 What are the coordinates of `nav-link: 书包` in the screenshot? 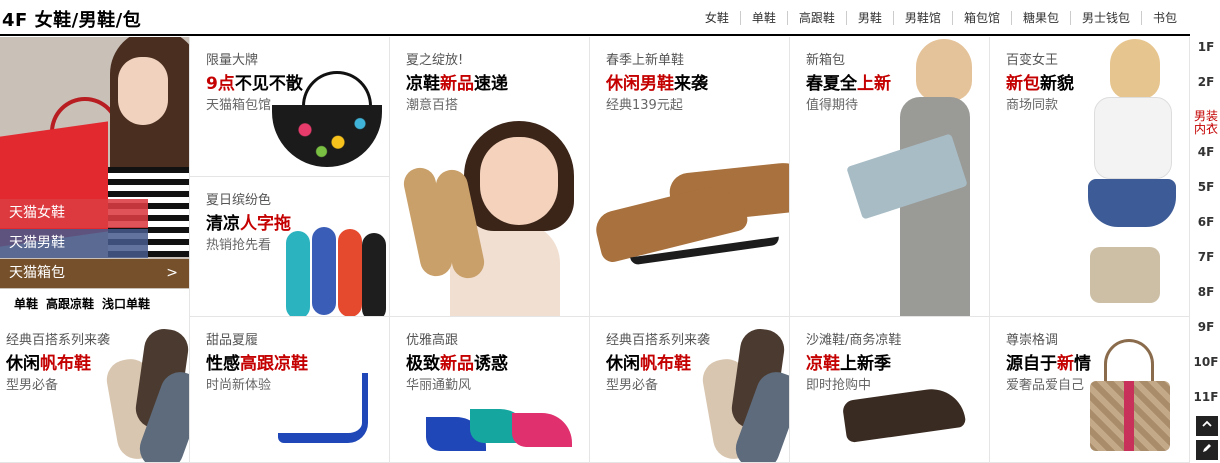 It's located at (1164, 18).